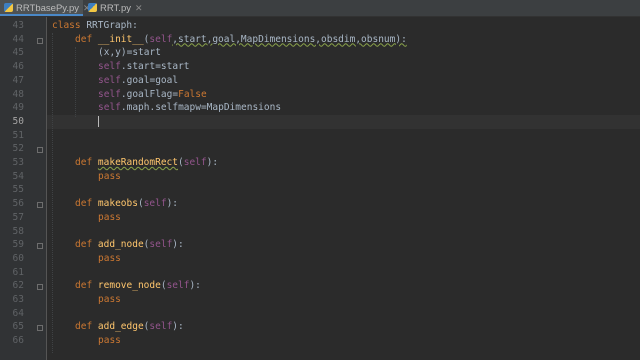 The height and width of the screenshot is (360, 640). What do you see at coordinates (139, 8) in the screenshot?
I see `close-icon: ✕` at bounding box center [139, 8].